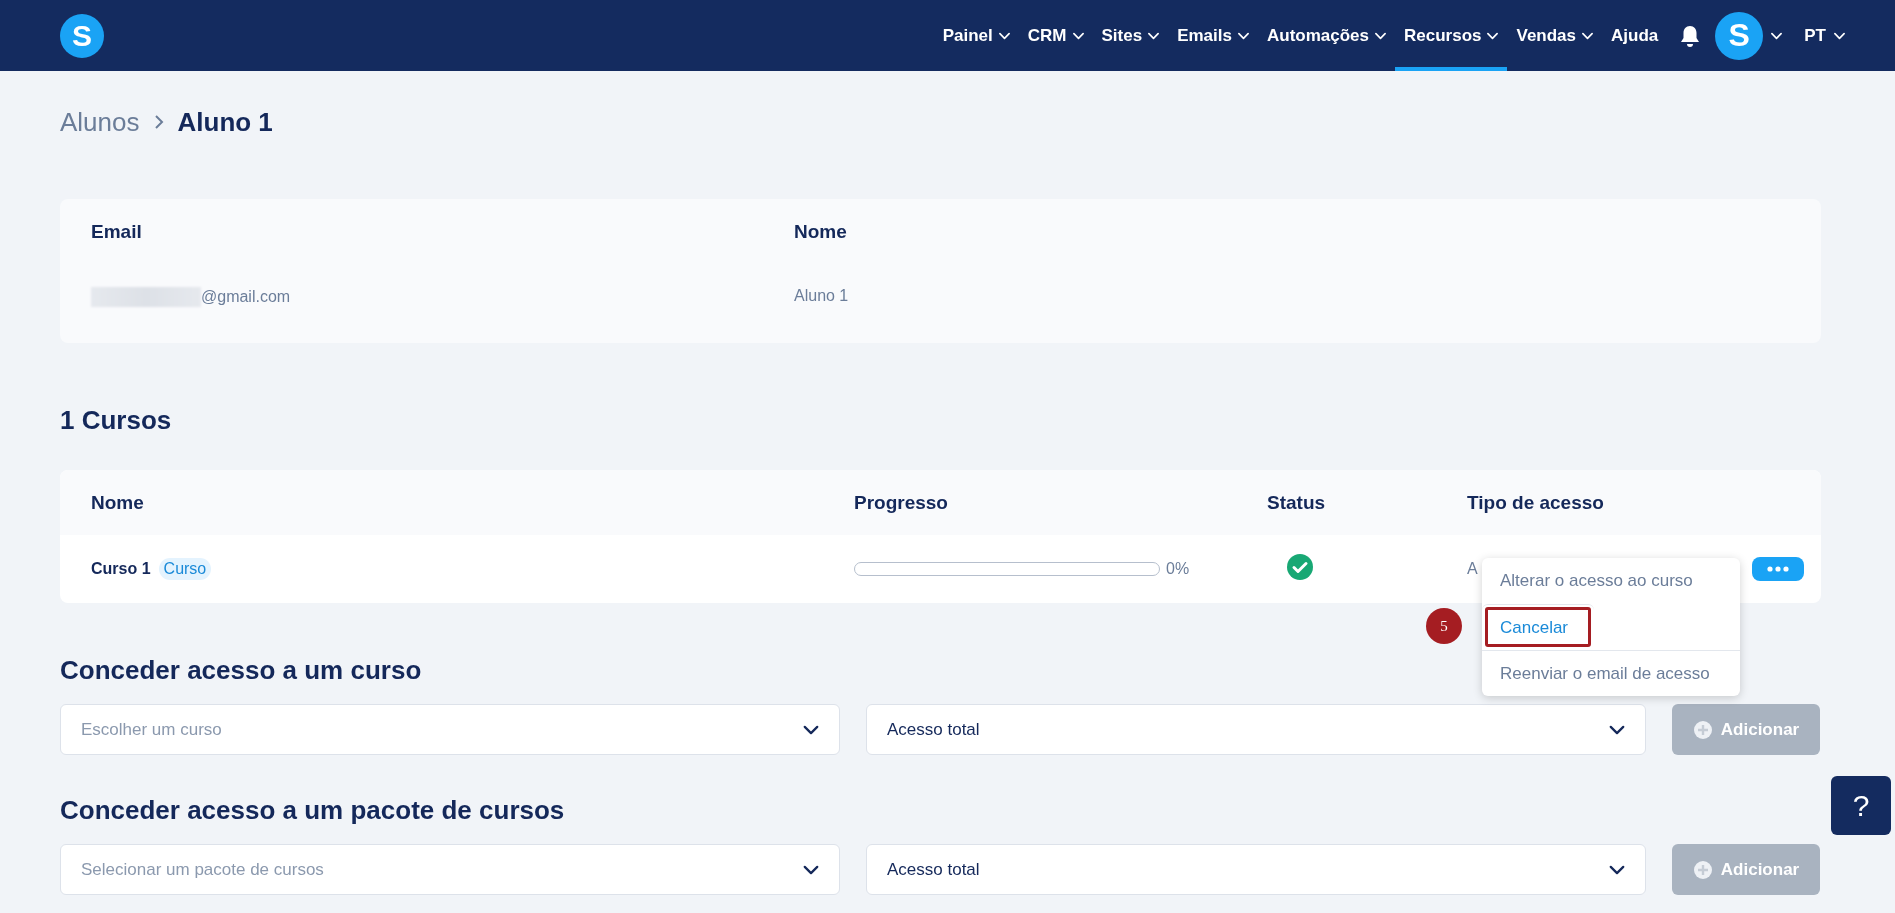 Image resolution: width=1895 pixels, height=913 pixels. What do you see at coordinates (185, 569) in the screenshot?
I see `course-tag: Curso` at bounding box center [185, 569].